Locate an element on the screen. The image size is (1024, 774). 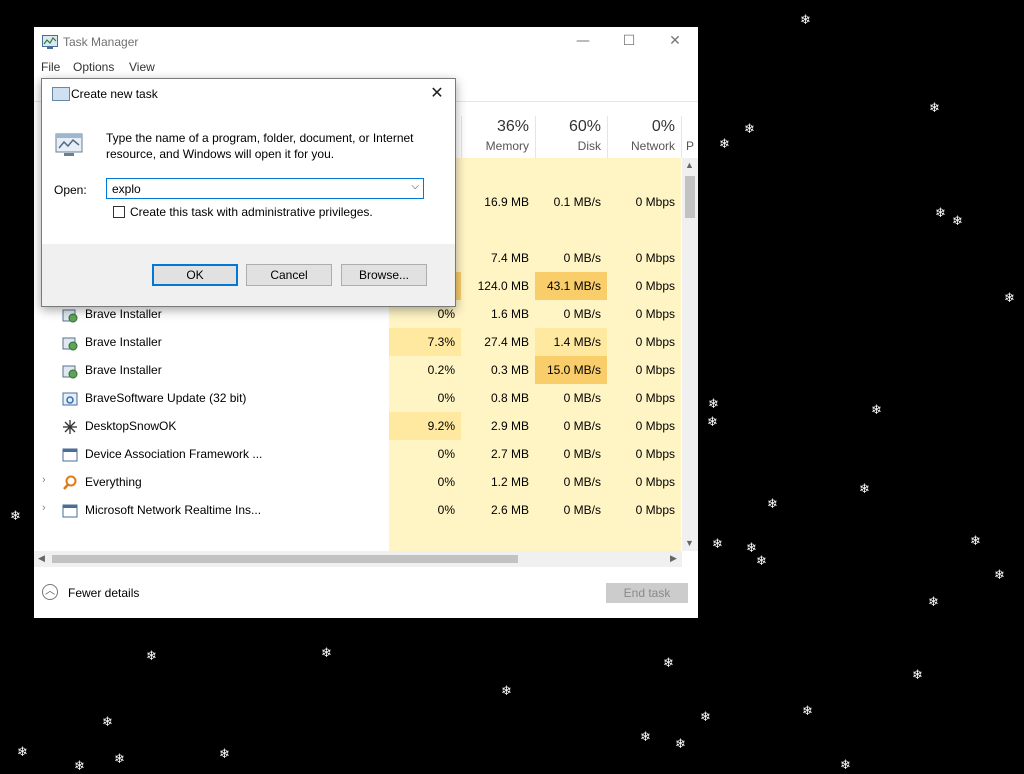
horizontal-scrollbar: ◀ ▶ is located at coordinates (358, 559).